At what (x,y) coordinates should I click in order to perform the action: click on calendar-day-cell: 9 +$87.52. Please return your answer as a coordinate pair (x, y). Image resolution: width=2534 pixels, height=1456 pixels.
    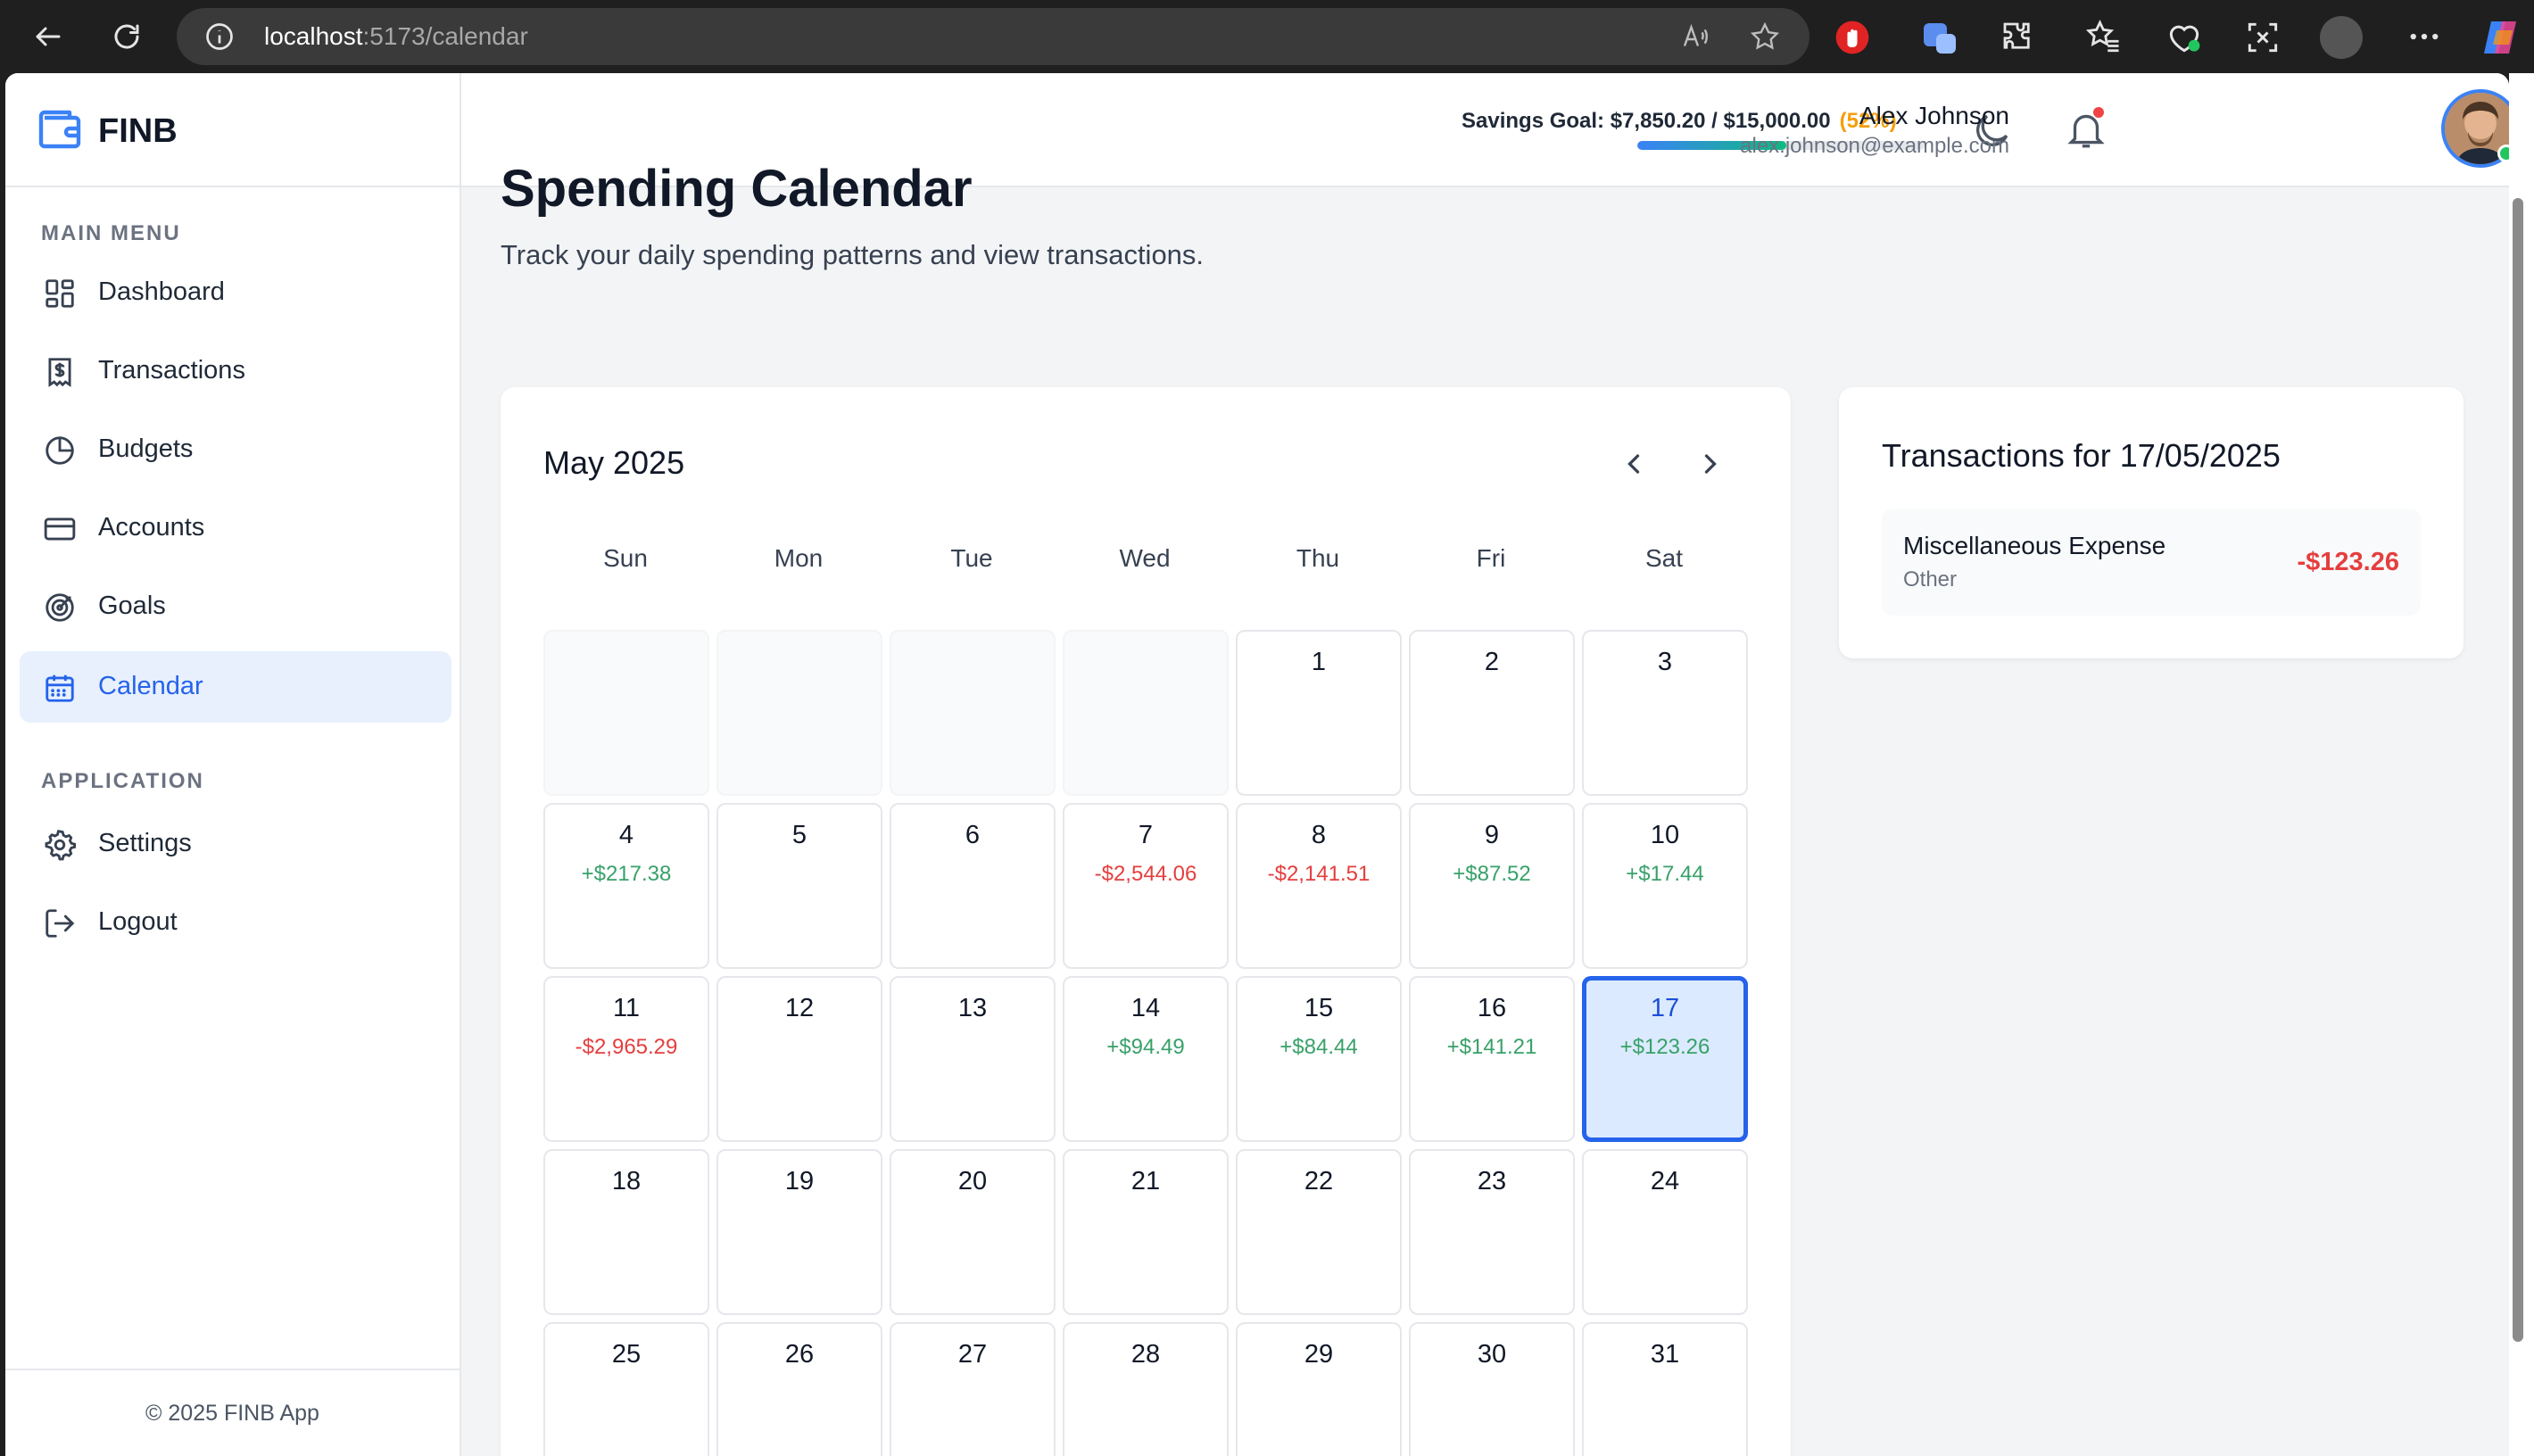
    Looking at the image, I should click on (1492, 886).